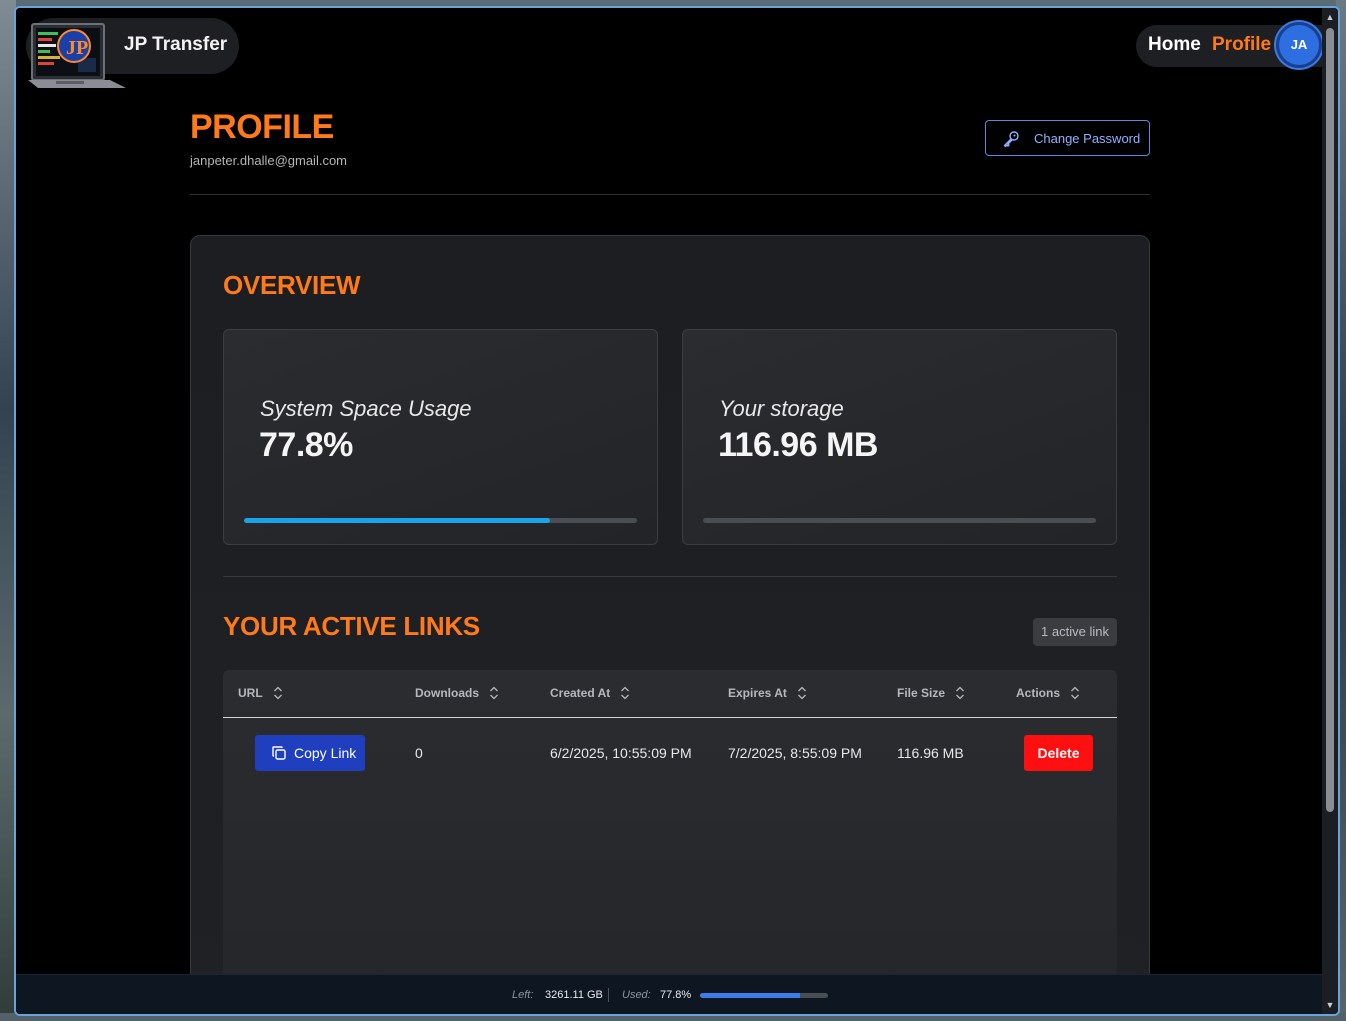 The height and width of the screenshot is (1021, 1346). I want to click on used-progress, so click(764, 995).